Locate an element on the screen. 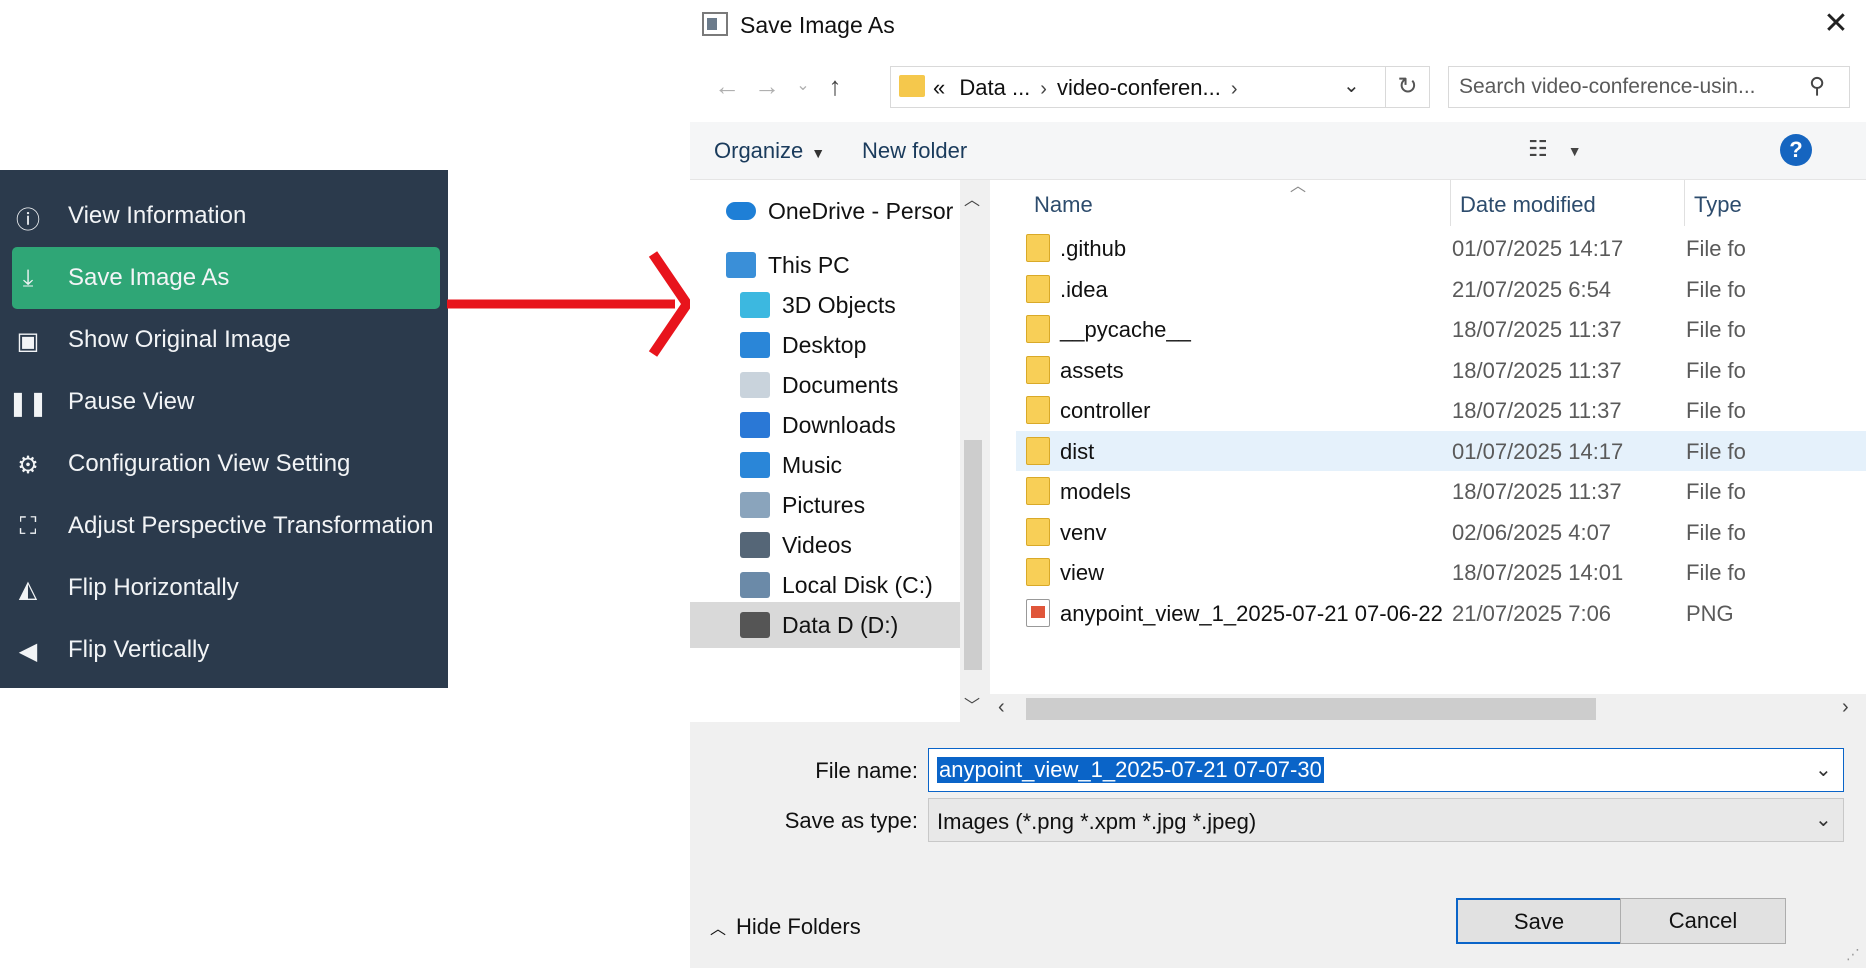 The image size is (1866, 968). address-bar: « Data ... › video-conferen... › ⌄ is located at coordinates (1138, 87).